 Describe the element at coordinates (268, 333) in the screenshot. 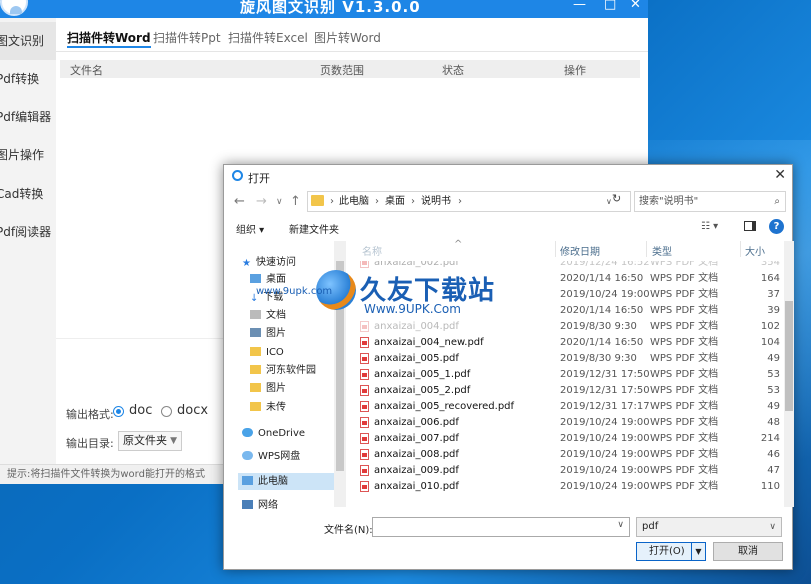

I see `nav-item-pictures: 图片` at that location.